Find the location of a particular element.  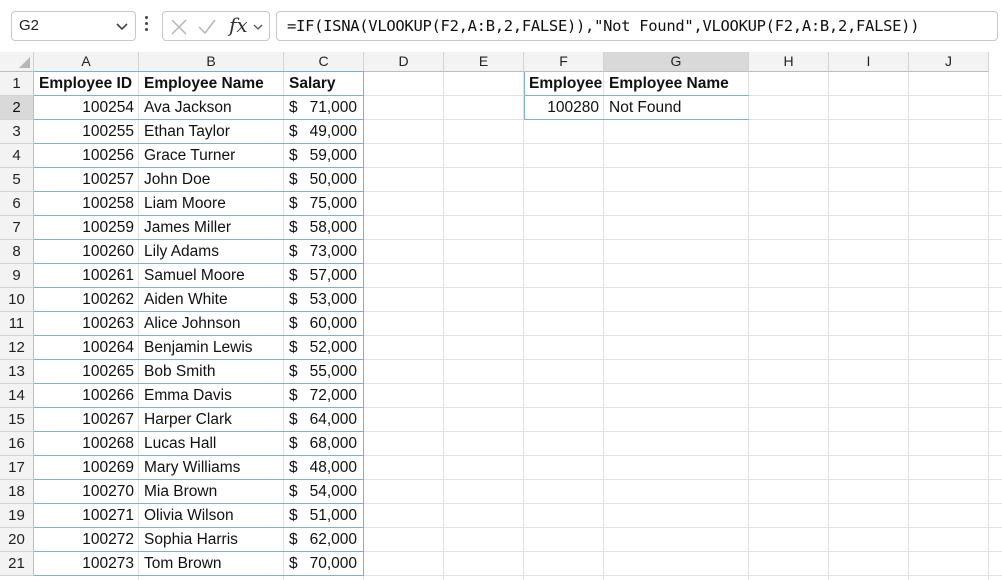

column-header-b: B is located at coordinates (211, 62).